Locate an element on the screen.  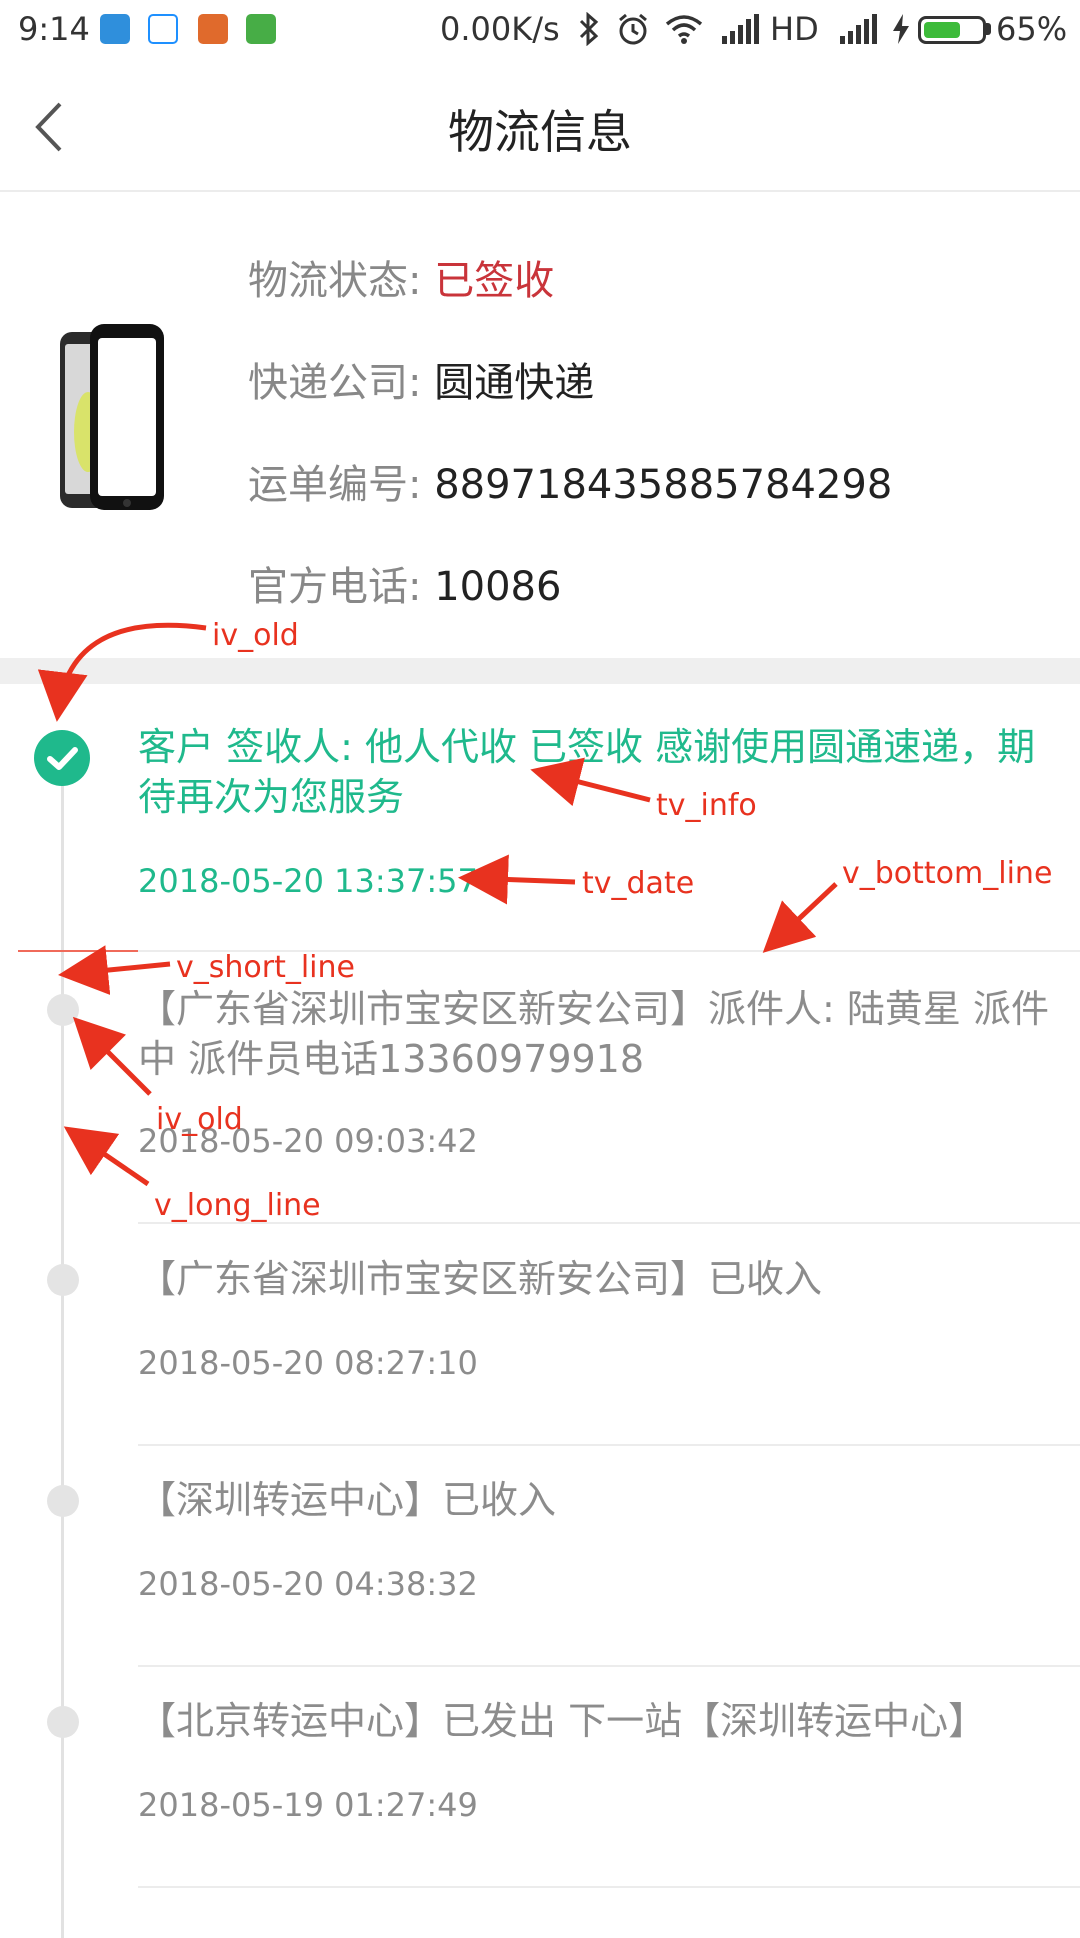
status-label: 物流状态: is located at coordinates (335, 281).